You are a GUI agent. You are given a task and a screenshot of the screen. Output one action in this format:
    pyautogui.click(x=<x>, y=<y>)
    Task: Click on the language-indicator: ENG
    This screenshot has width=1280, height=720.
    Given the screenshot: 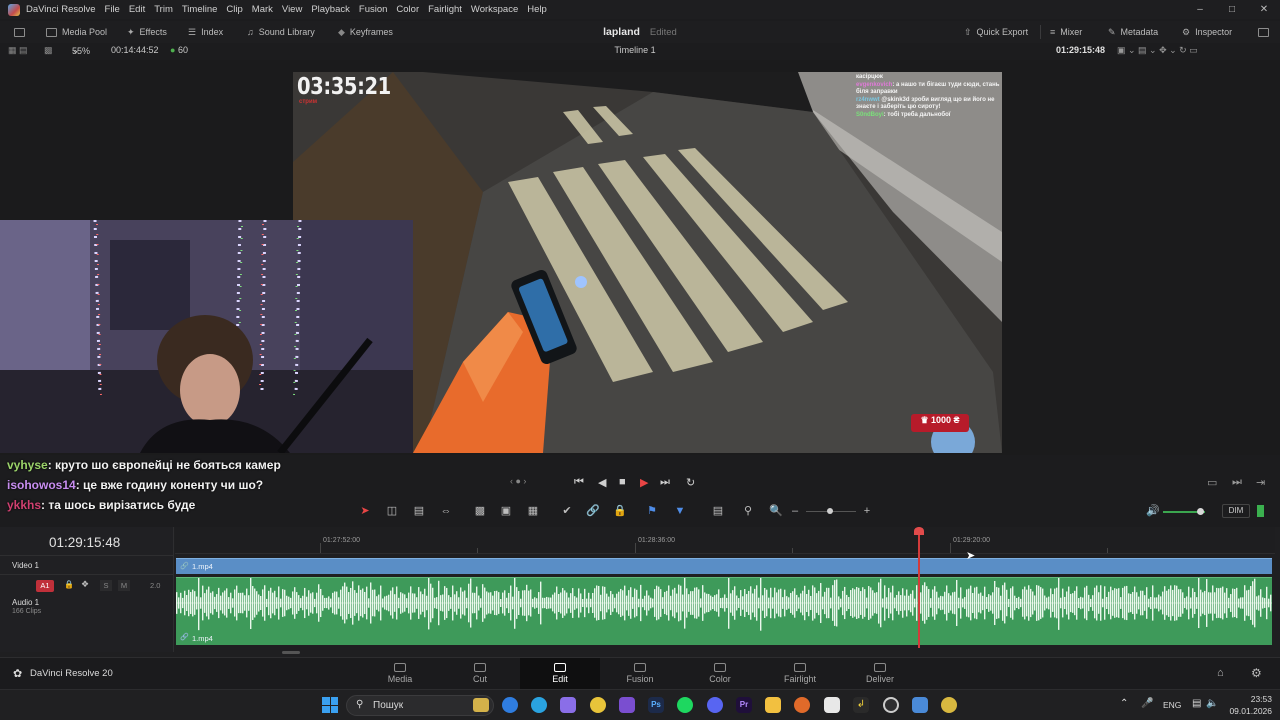 What is the action you would take?
    pyautogui.click(x=1172, y=705)
    